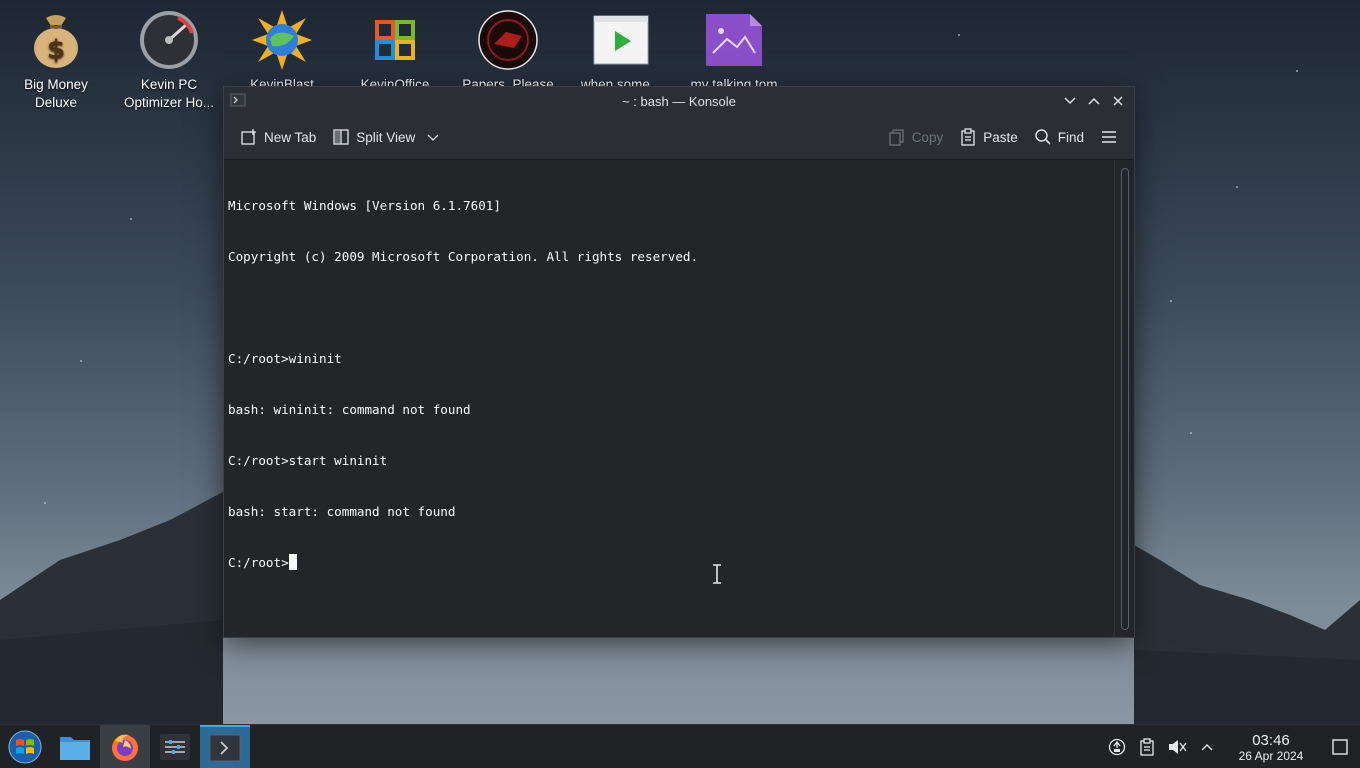  I want to click on digital-clock: 03:46 26 Apr 2024, so click(1271, 747).